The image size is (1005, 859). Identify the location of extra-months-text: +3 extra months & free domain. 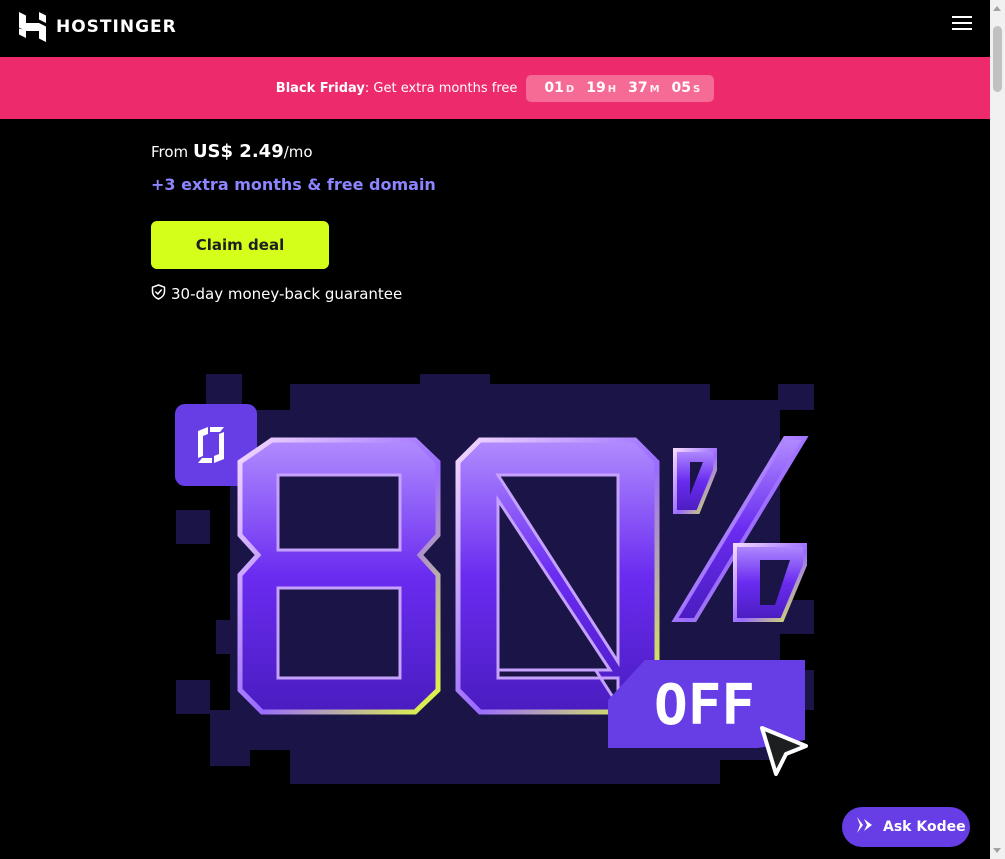
(293, 184).